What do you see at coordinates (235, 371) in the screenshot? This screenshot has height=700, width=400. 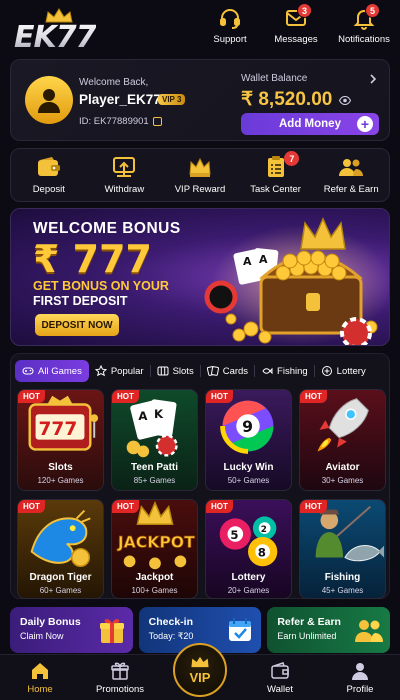 I see `tab-cards-label: Cards` at bounding box center [235, 371].